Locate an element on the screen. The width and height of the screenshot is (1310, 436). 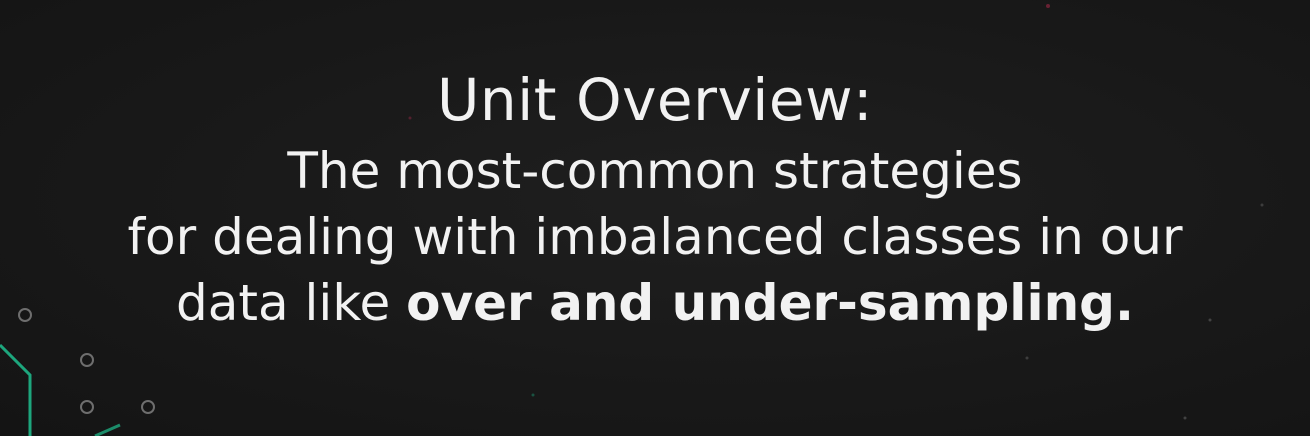
title-text: Unit Overview is located at coordinates (645, 100).